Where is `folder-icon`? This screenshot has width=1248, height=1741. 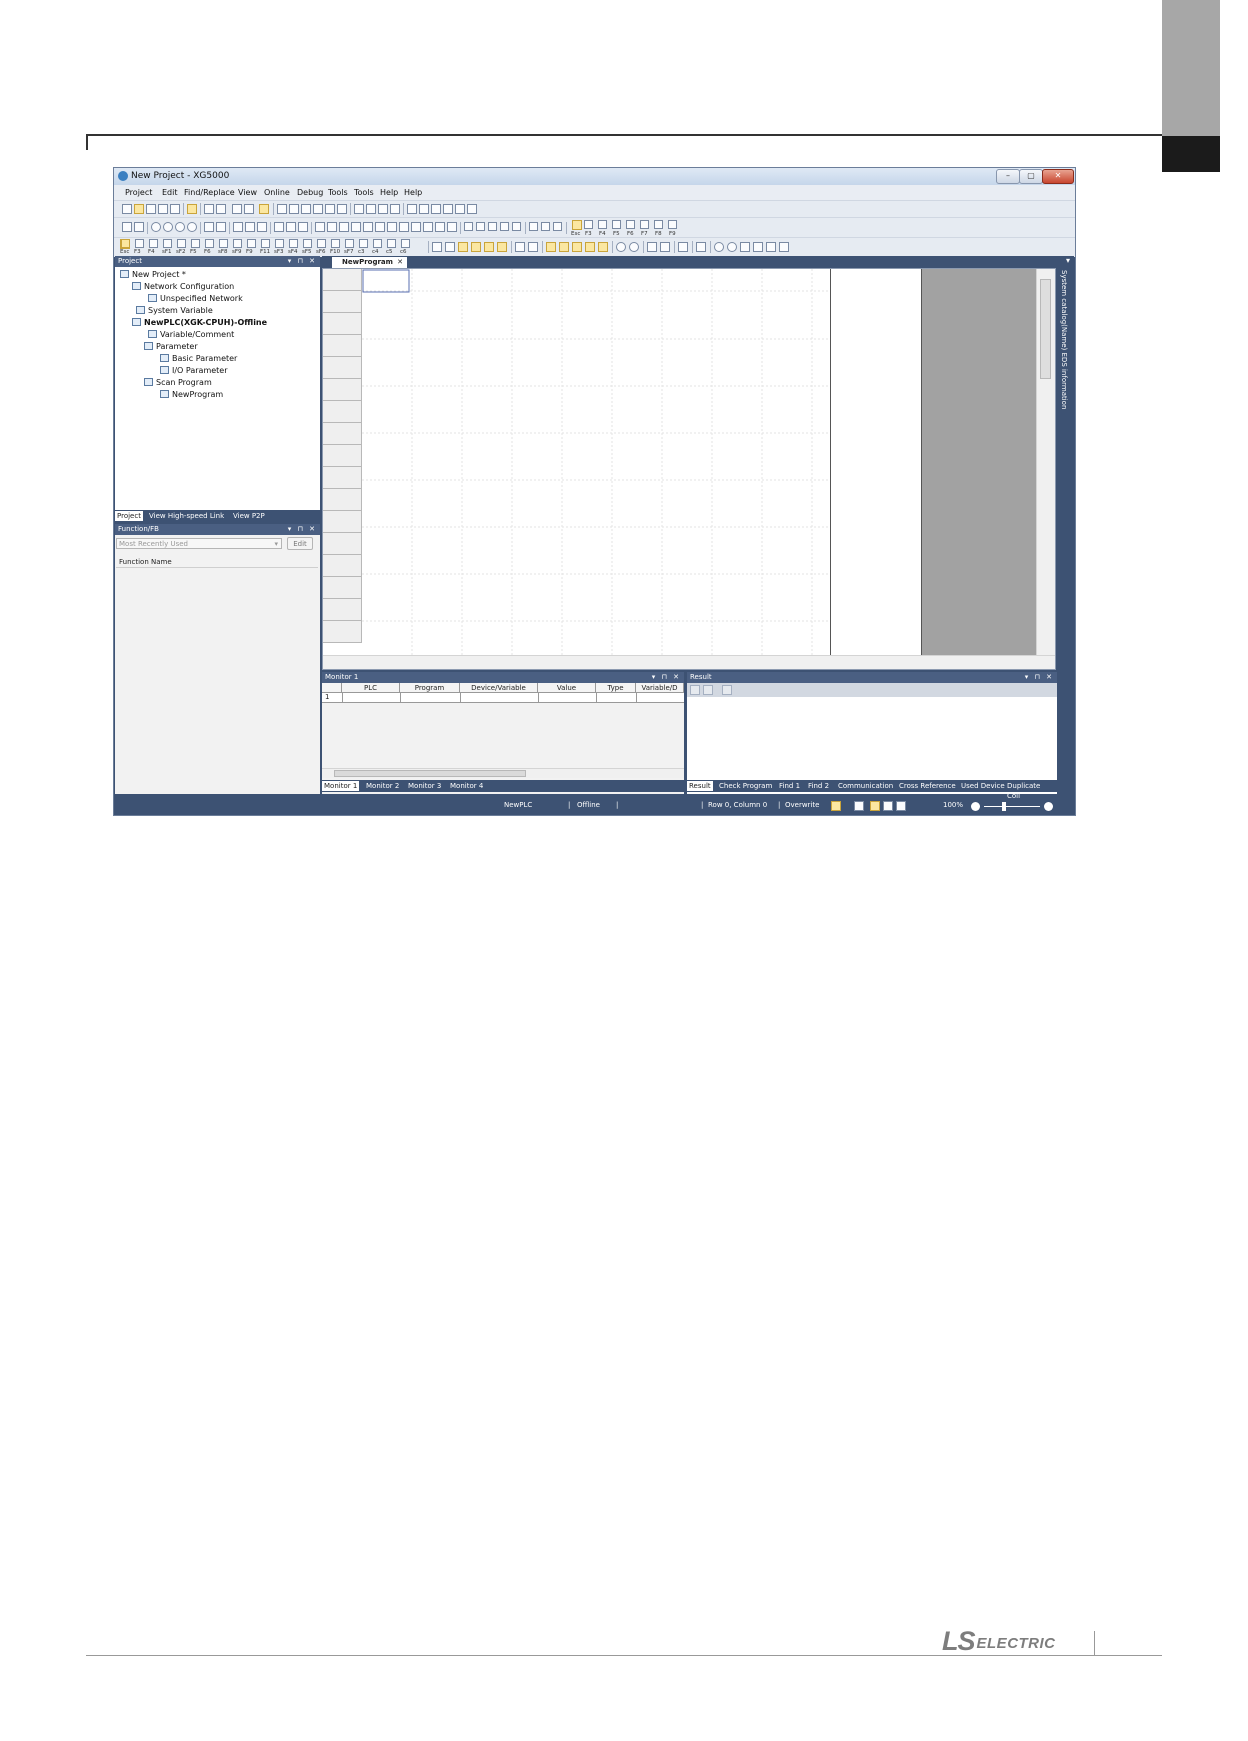 folder-icon is located at coordinates (192, 209).